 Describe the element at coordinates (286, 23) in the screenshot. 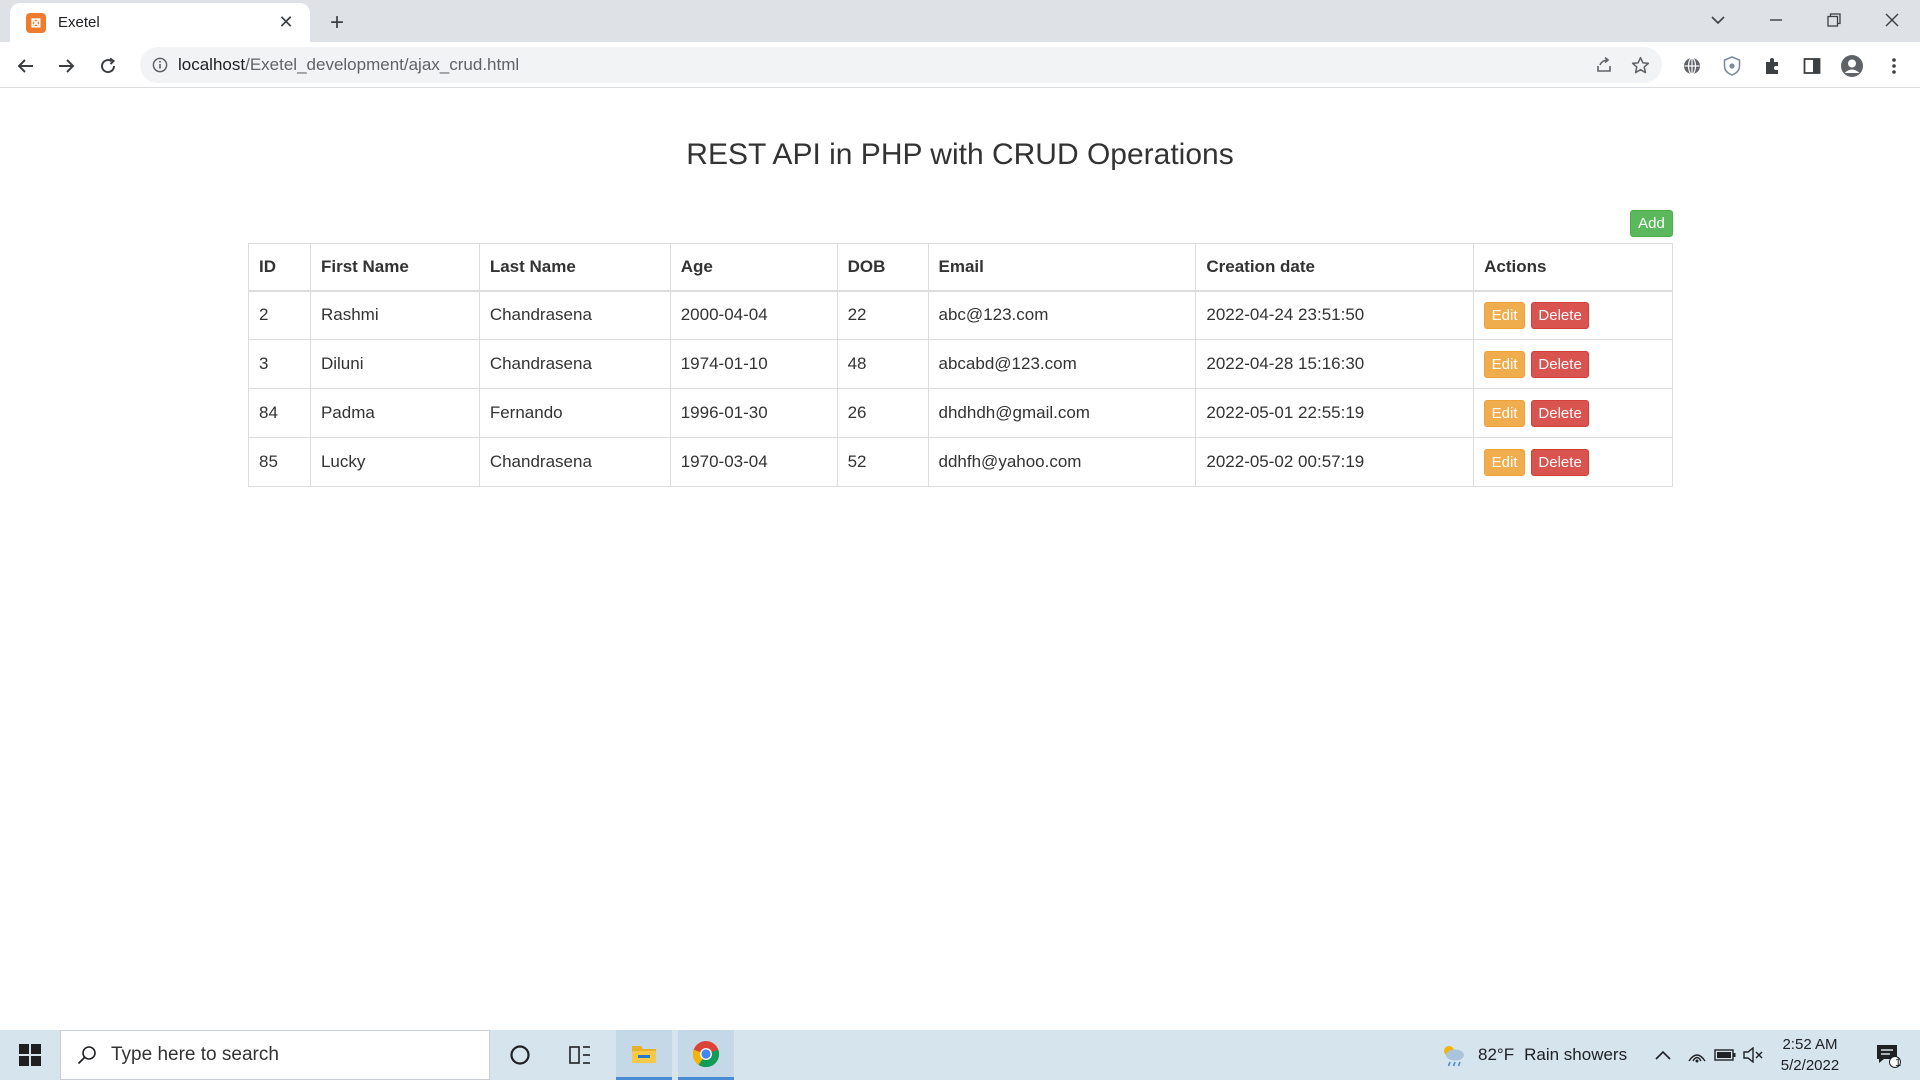

I see `close-tab-icon: ✕` at that location.